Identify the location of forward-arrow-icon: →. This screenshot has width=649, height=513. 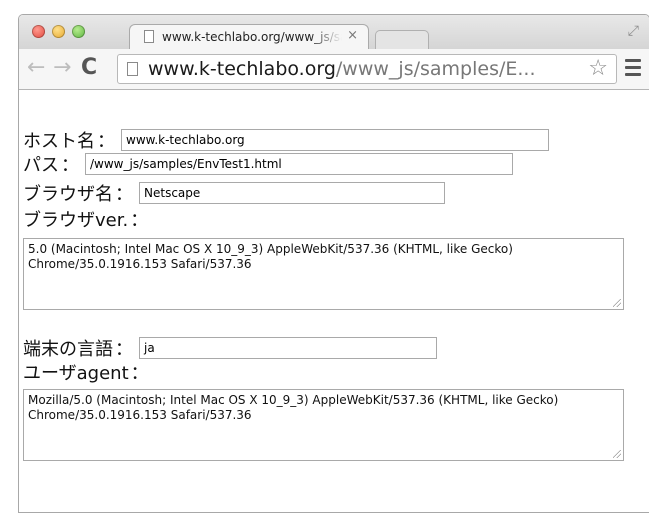
(62, 68).